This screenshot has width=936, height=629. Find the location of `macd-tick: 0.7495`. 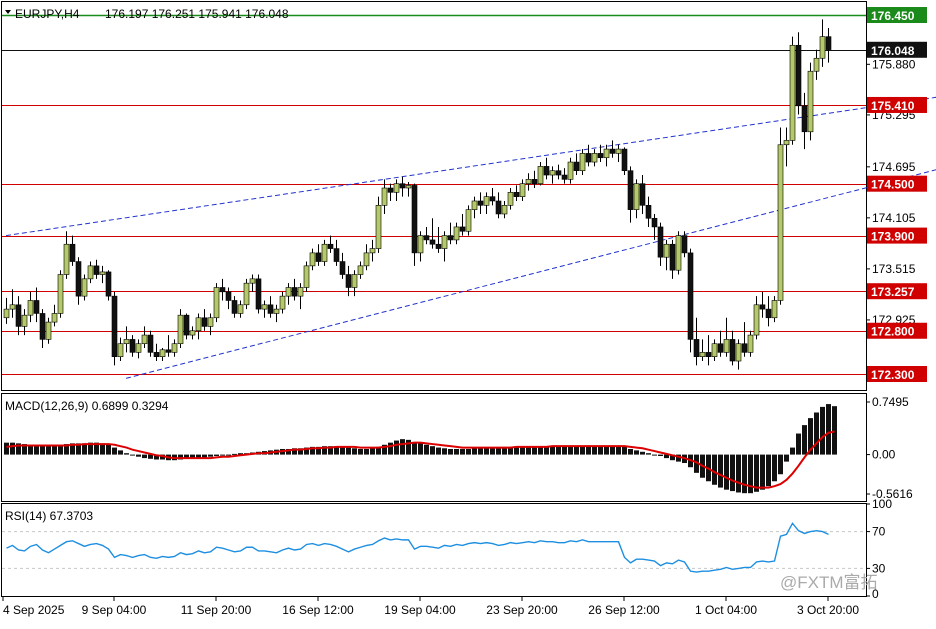

macd-tick: 0.7495 is located at coordinates (890, 402).